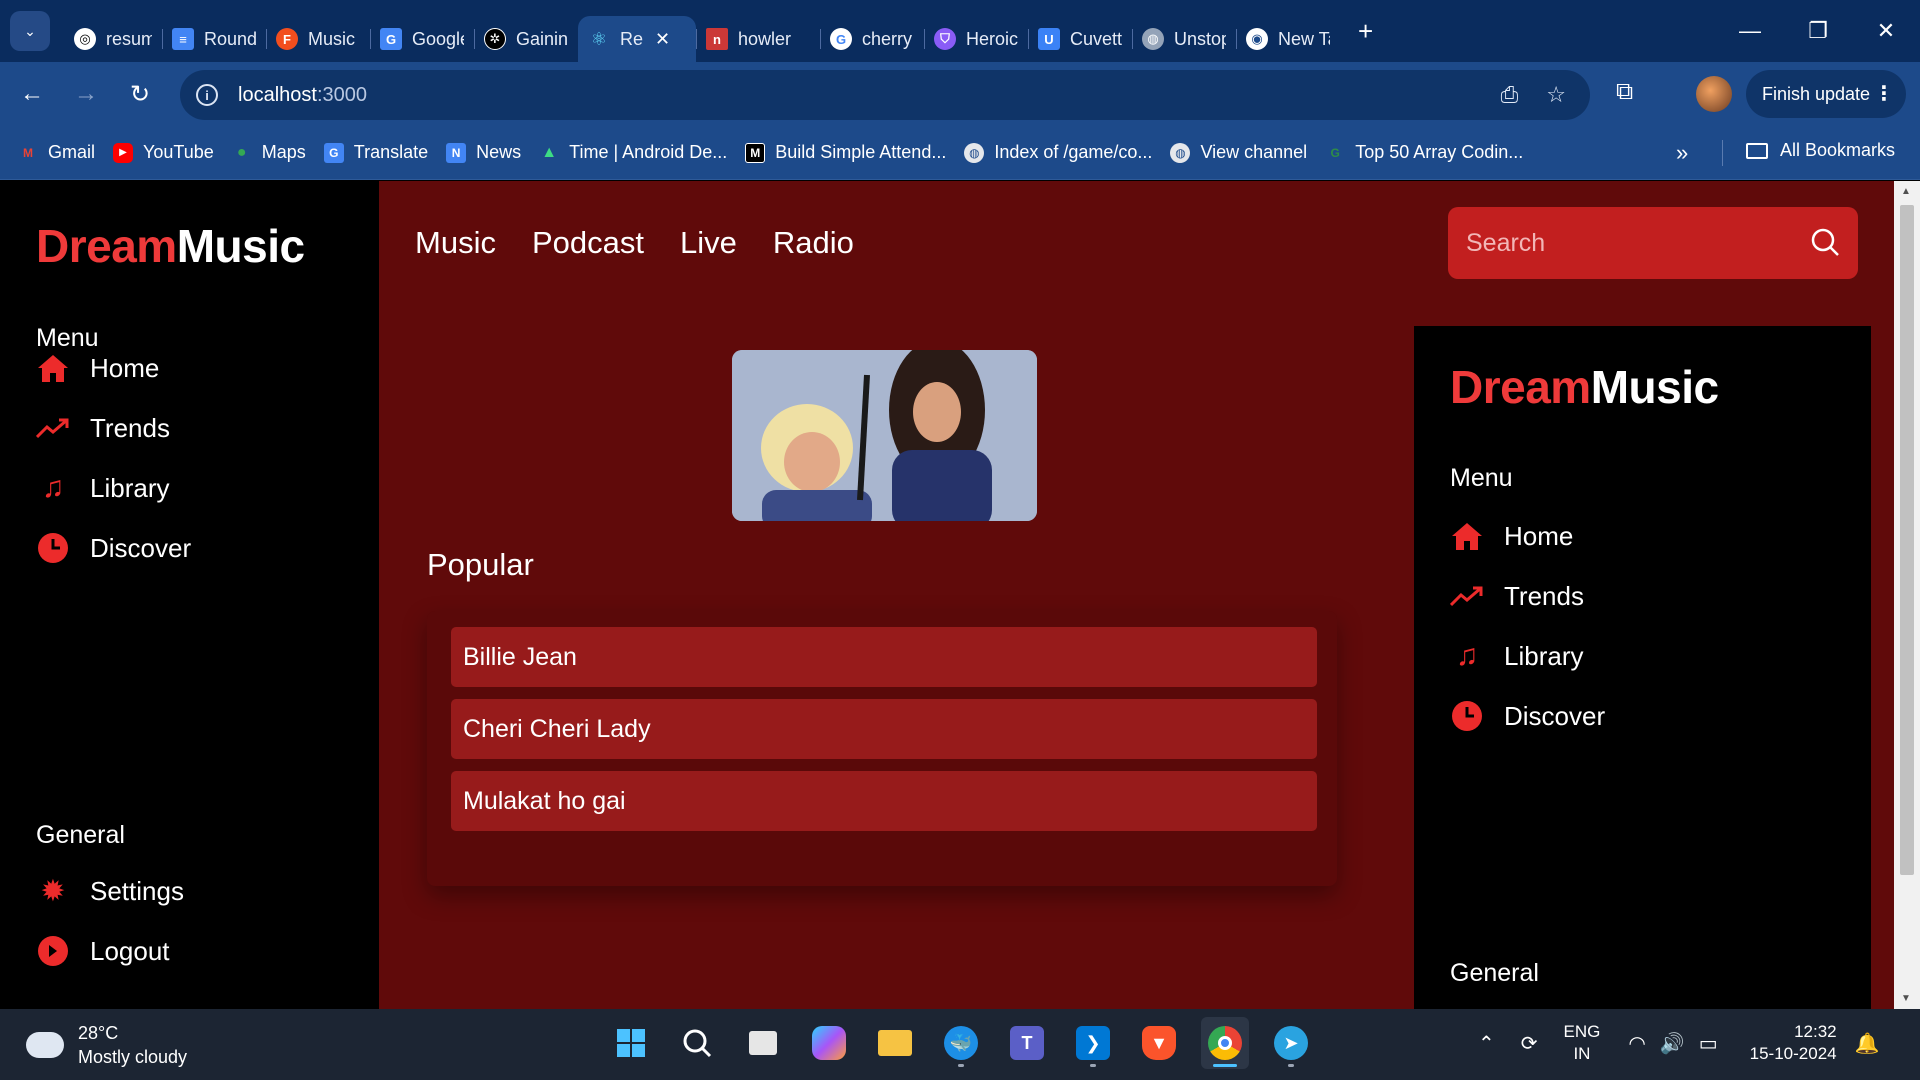  What do you see at coordinates (1682, 153) in the screenshot?
I see `more-bookmarks-icon: »` at bounding box center [1682, 153].